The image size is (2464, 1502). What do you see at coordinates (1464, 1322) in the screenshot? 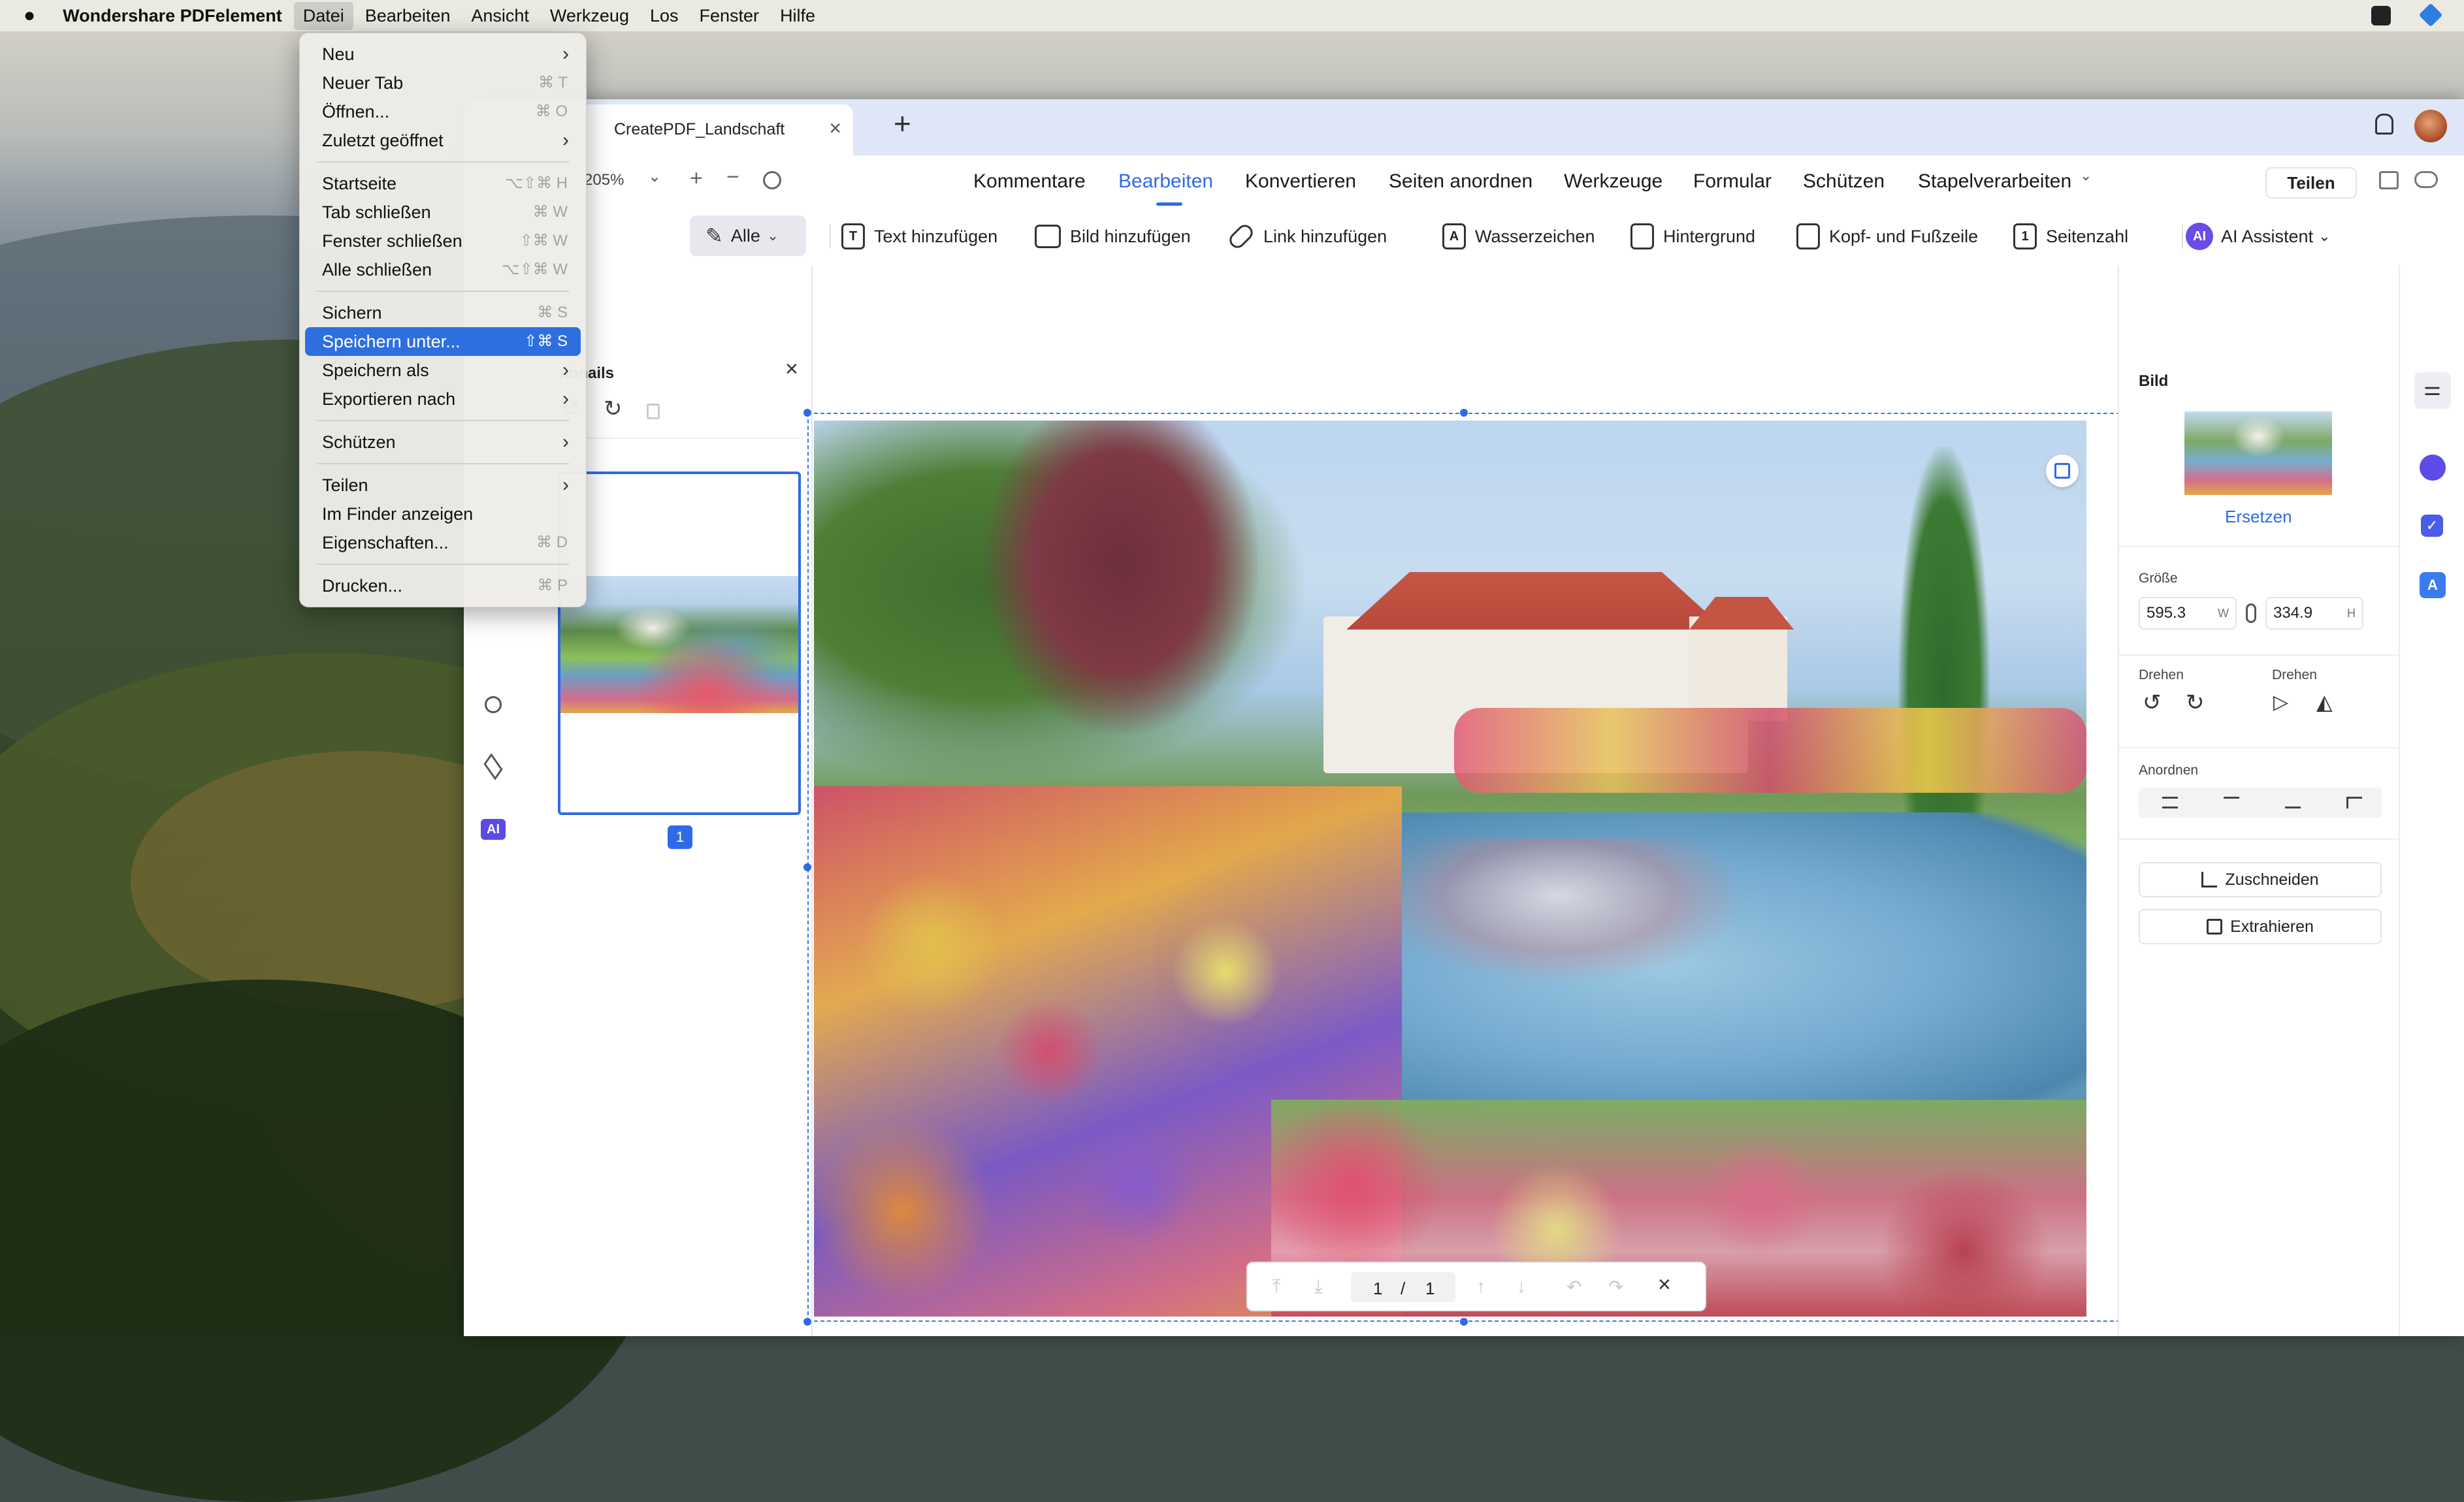
I see `selection-handle-bm` at bounding box center [1464, 1322].